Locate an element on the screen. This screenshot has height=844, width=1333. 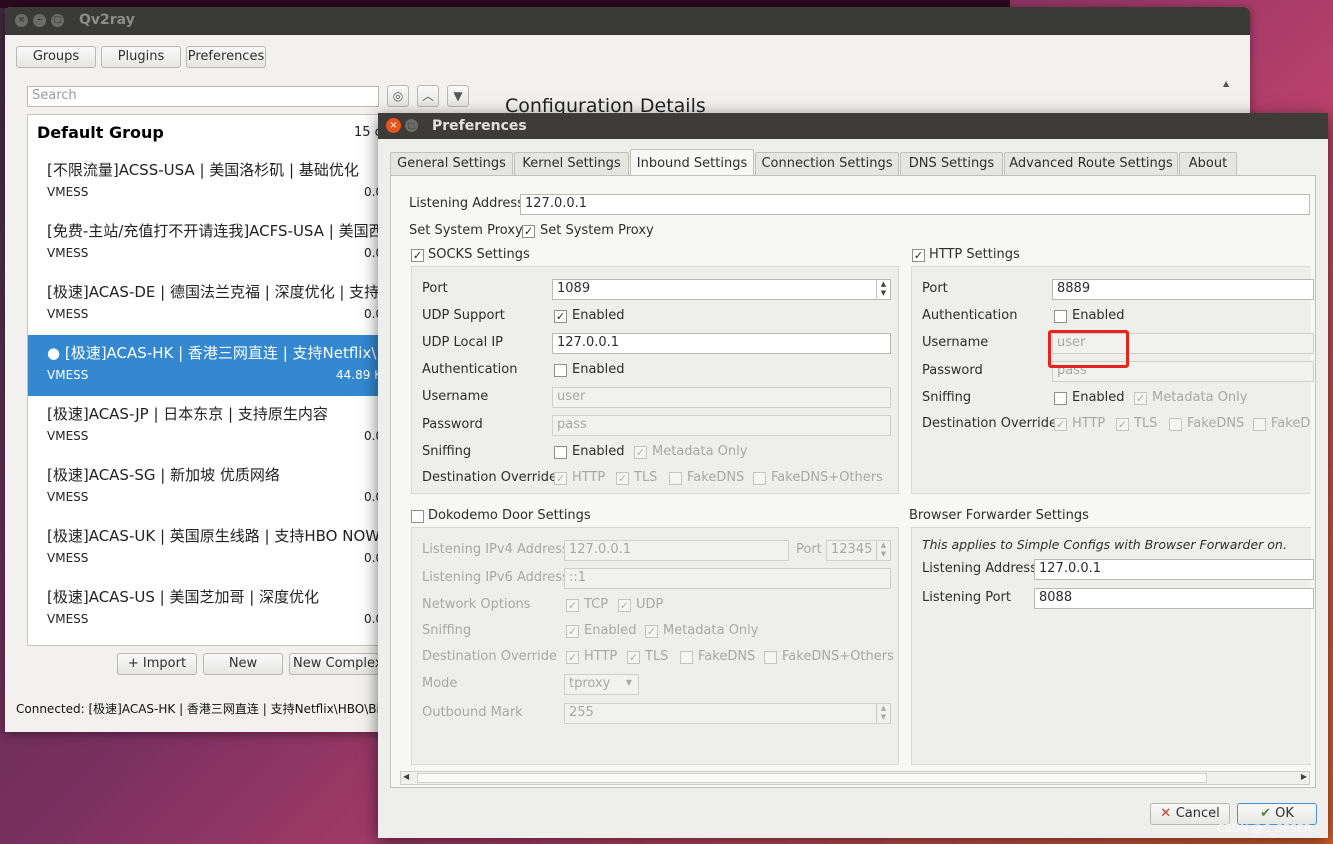
dokodemo-settings-checkbox is located at coordinates (417, 516).